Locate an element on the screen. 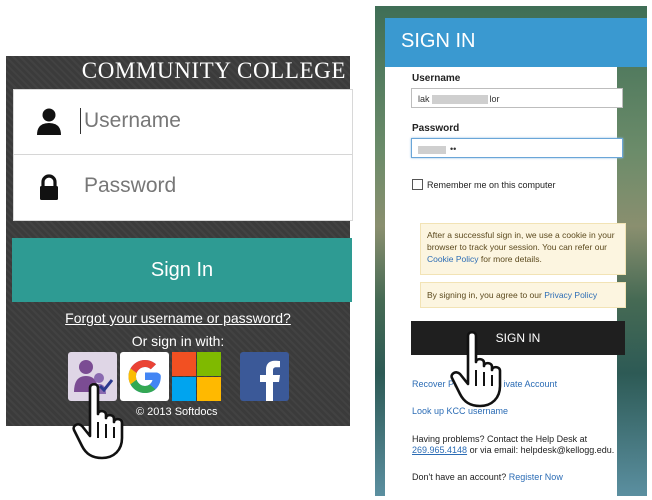  forgot-credentials-link: Forgot your username or password? is located at coordinates (178, 318).